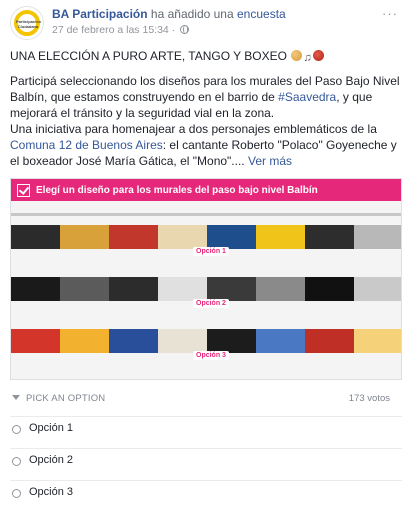 This screenshot has width=412, height=520. I want to click on avatar-label: Participación Ciudadana, so click(29, 24).